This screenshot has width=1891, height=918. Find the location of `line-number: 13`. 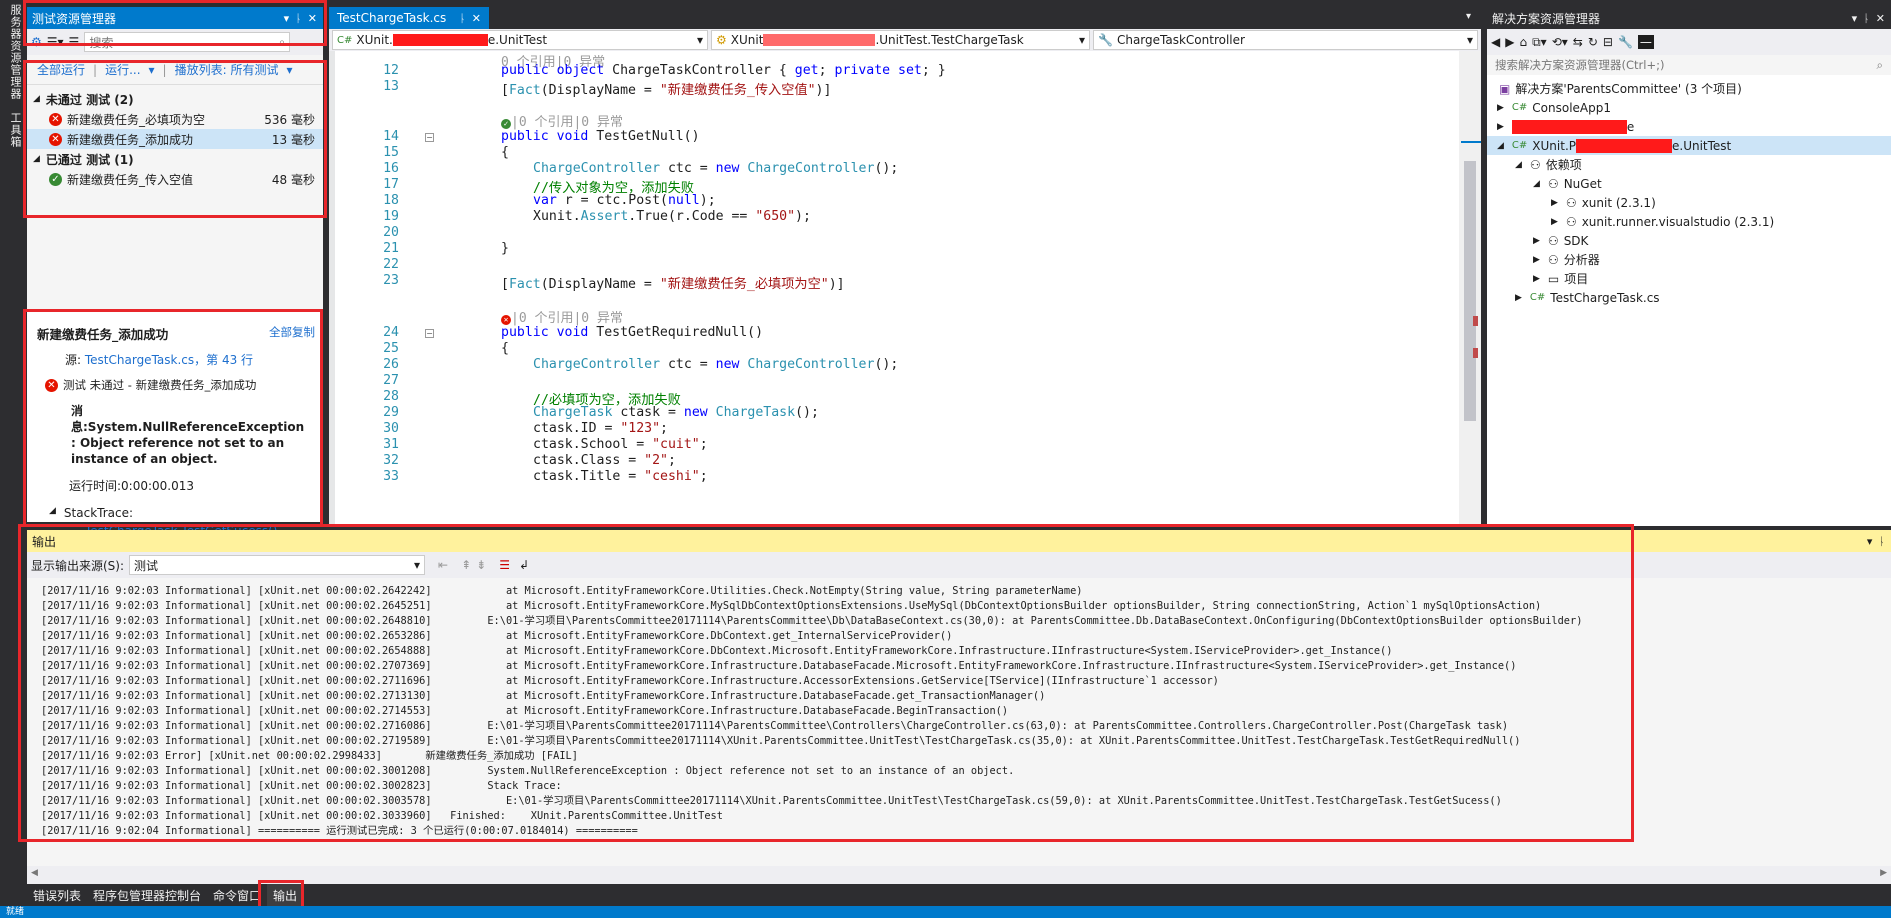

line-number: 13 is located at coordinates (391, 86).